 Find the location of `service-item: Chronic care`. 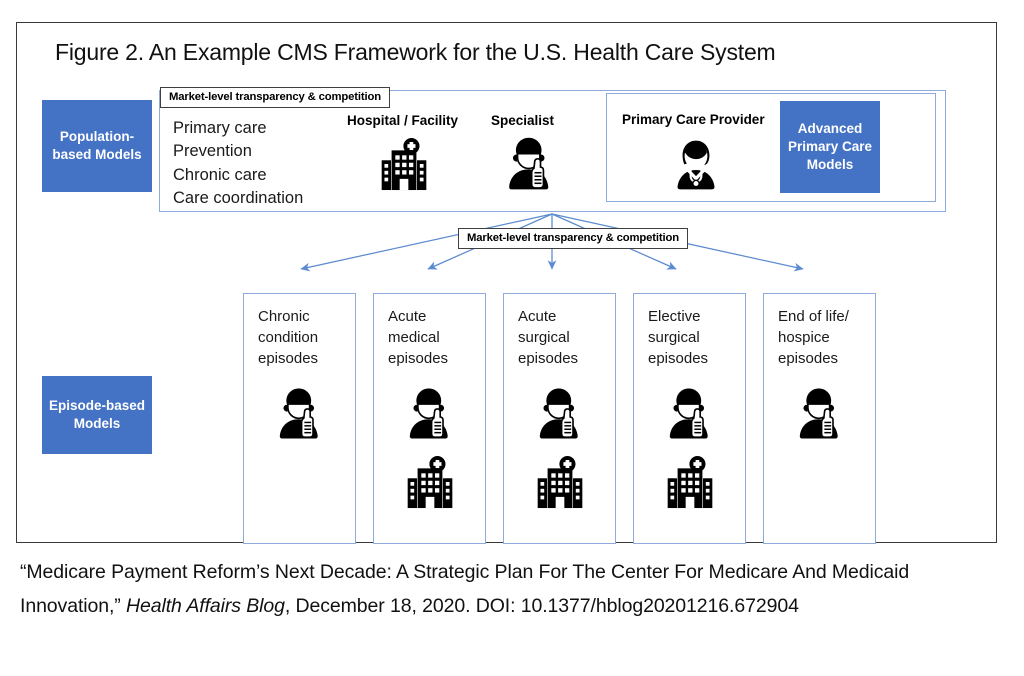

service-item: Chronic care is located at coordinates (220, 174).